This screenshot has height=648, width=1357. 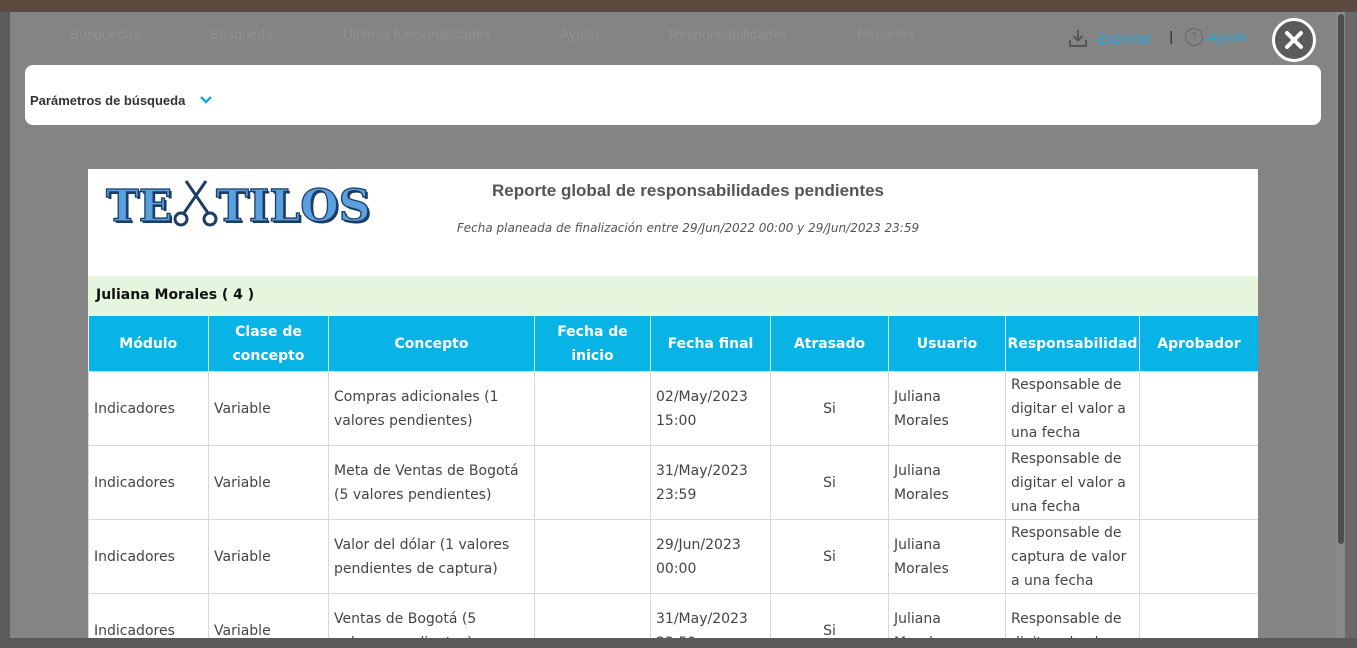 What do you see at coordinates (673, 95) in the screenshot?
I see `search-parameters-panel: Parámetros de búsqueda` at bounding box center [673, 95].